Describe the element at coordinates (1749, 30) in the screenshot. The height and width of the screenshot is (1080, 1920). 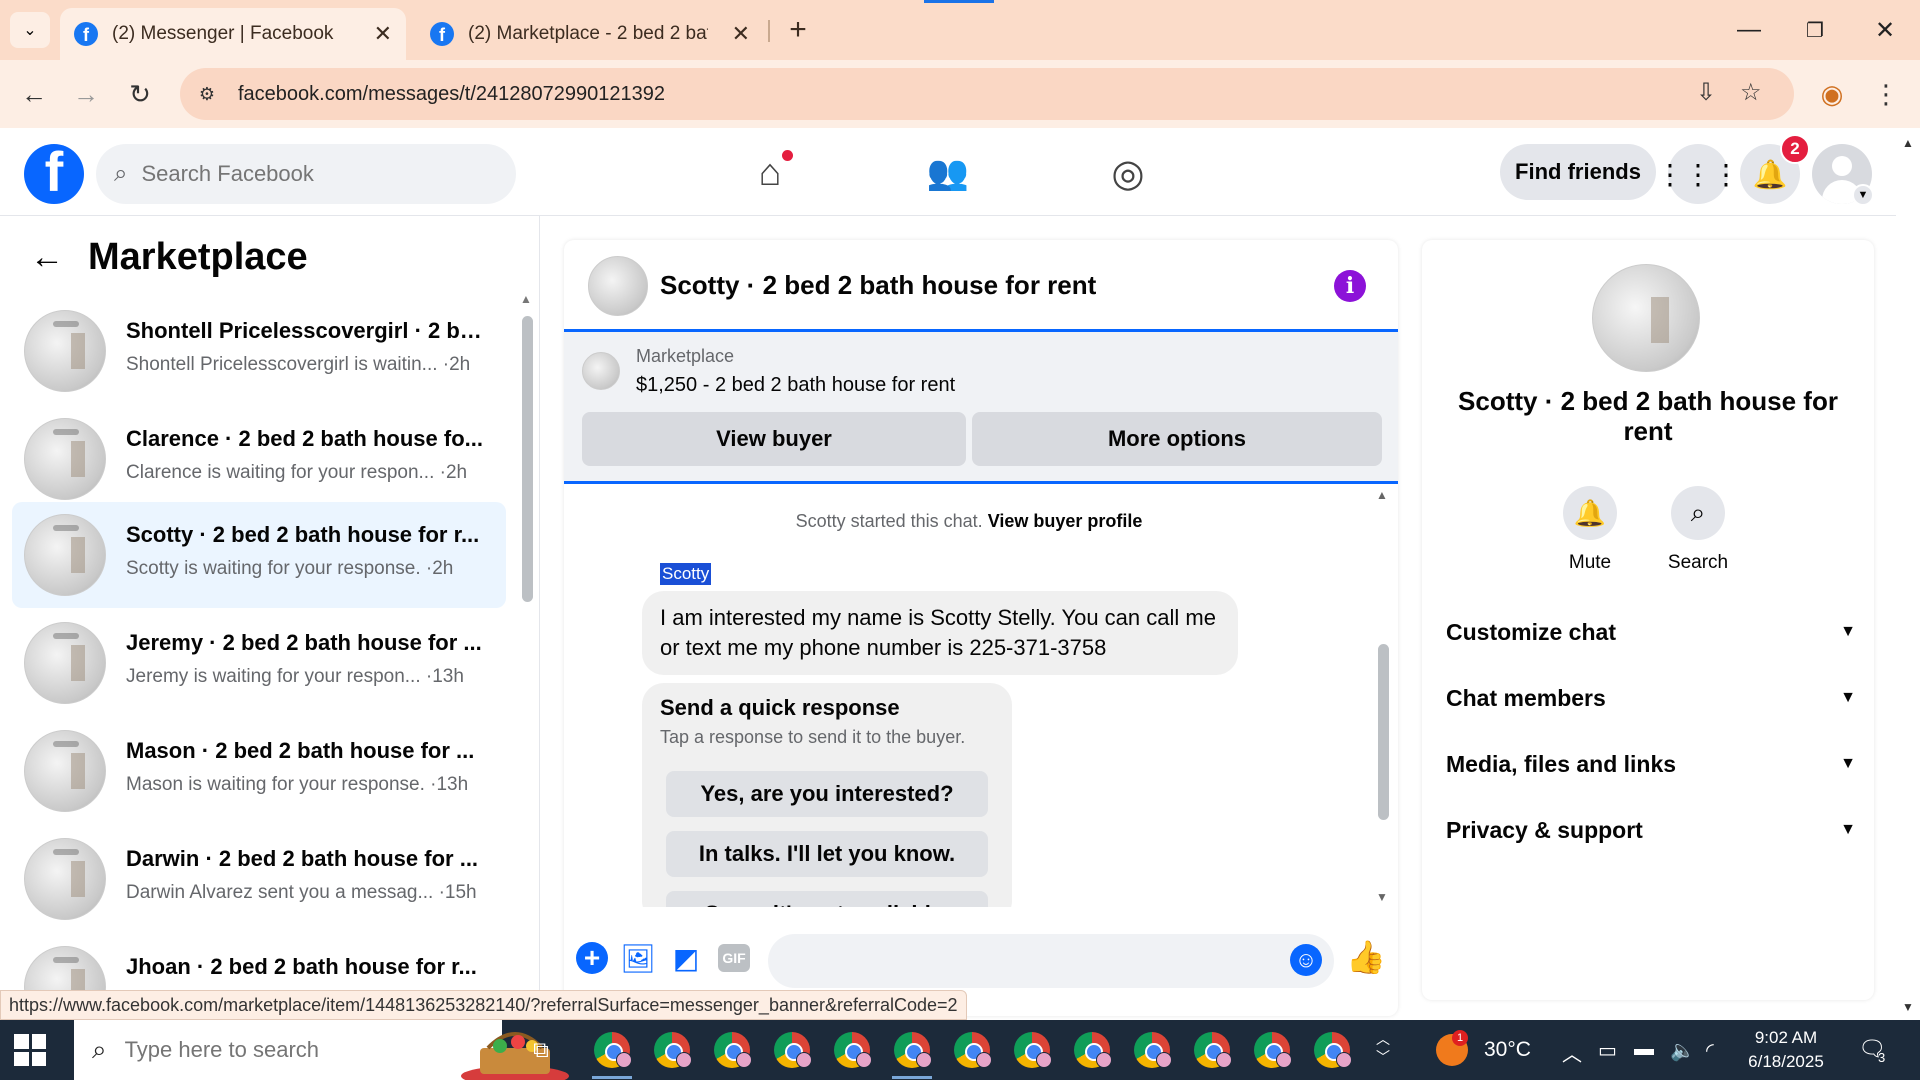
I see `minimize-button: —` at that location.